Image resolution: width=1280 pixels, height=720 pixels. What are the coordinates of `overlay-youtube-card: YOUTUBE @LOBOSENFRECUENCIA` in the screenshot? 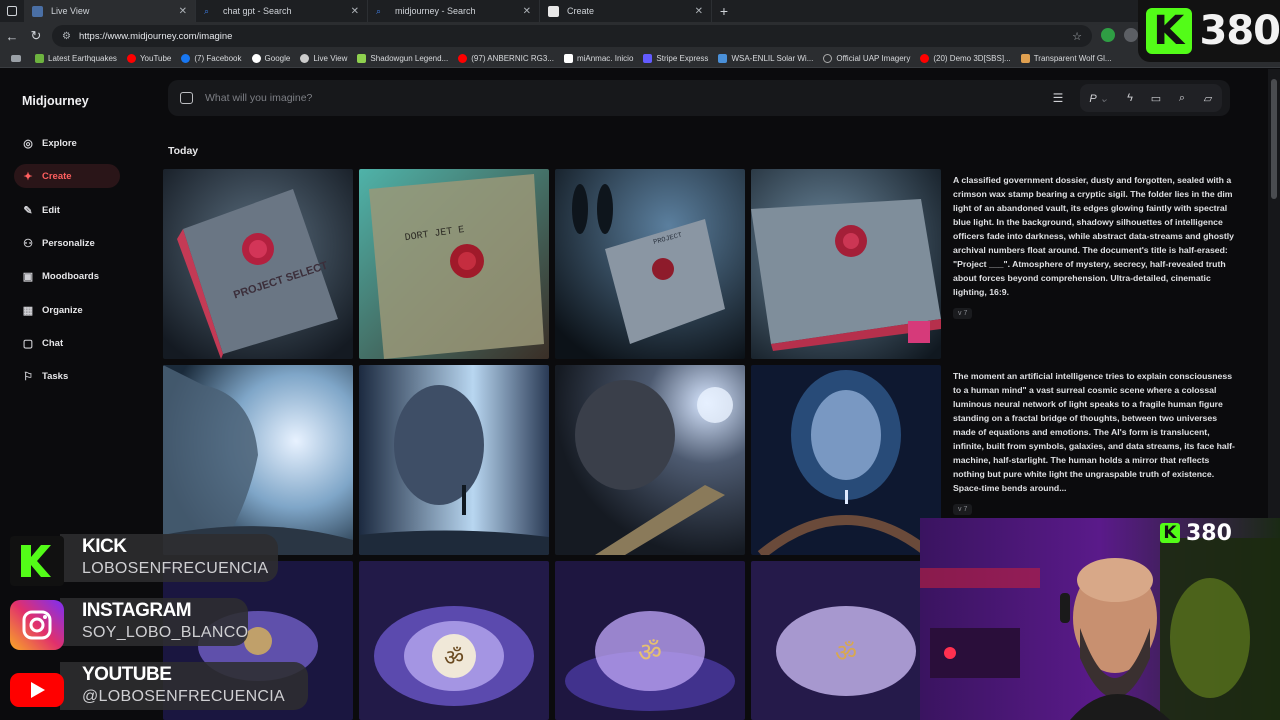 It's located at (154, 686).